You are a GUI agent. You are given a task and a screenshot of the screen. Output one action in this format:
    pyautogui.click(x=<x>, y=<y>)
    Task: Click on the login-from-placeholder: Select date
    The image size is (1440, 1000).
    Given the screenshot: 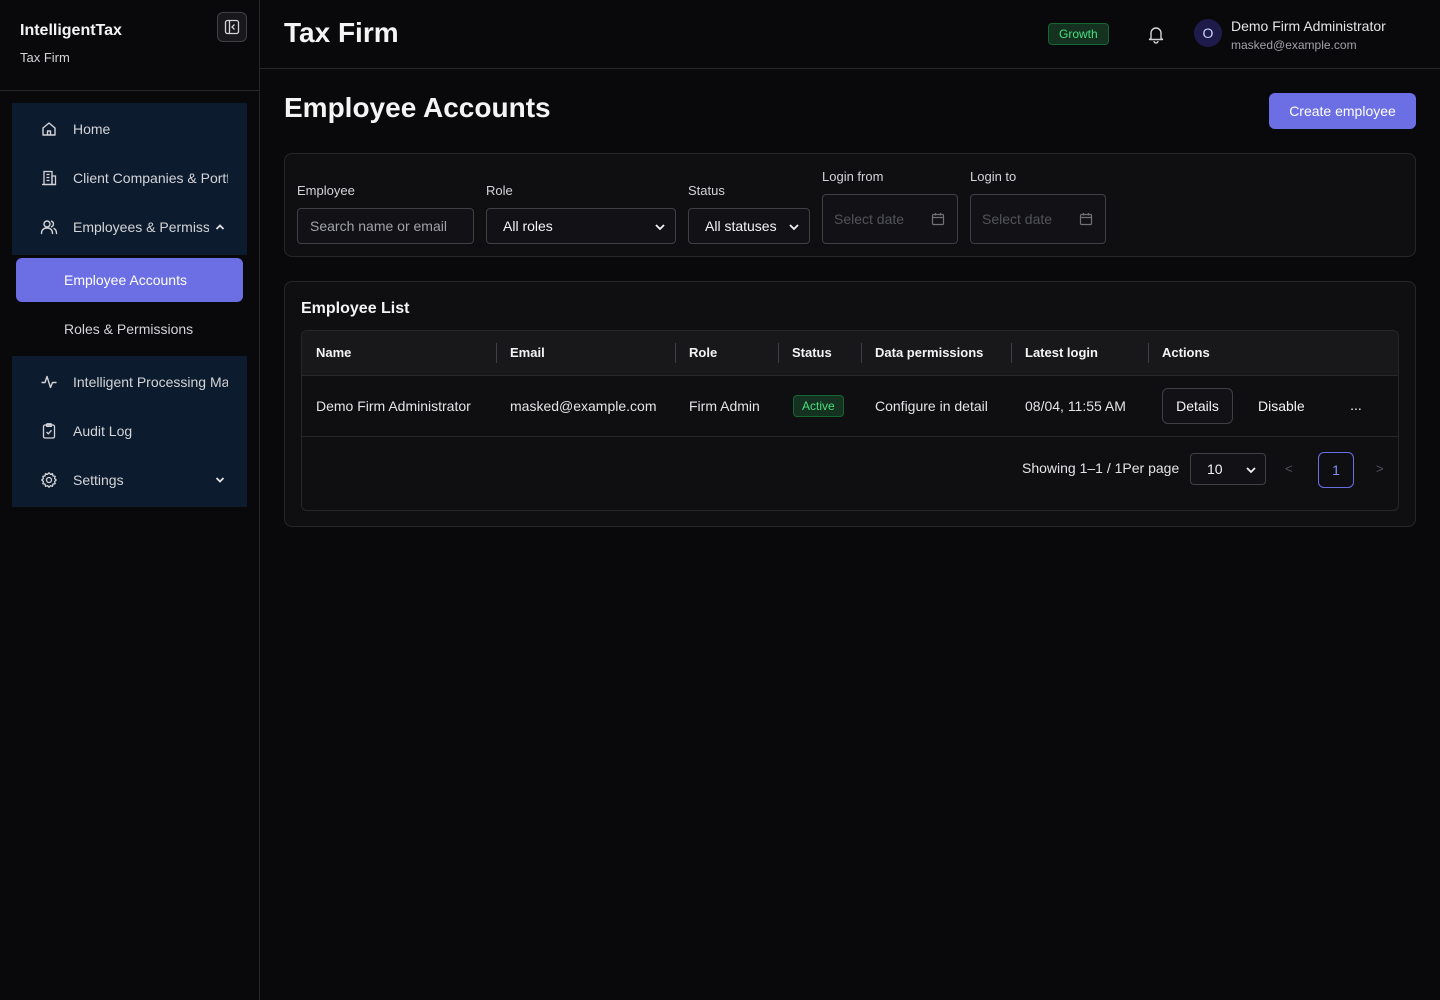 What is the action you would take?
    pyautogui.click(x=869, y=219)
    